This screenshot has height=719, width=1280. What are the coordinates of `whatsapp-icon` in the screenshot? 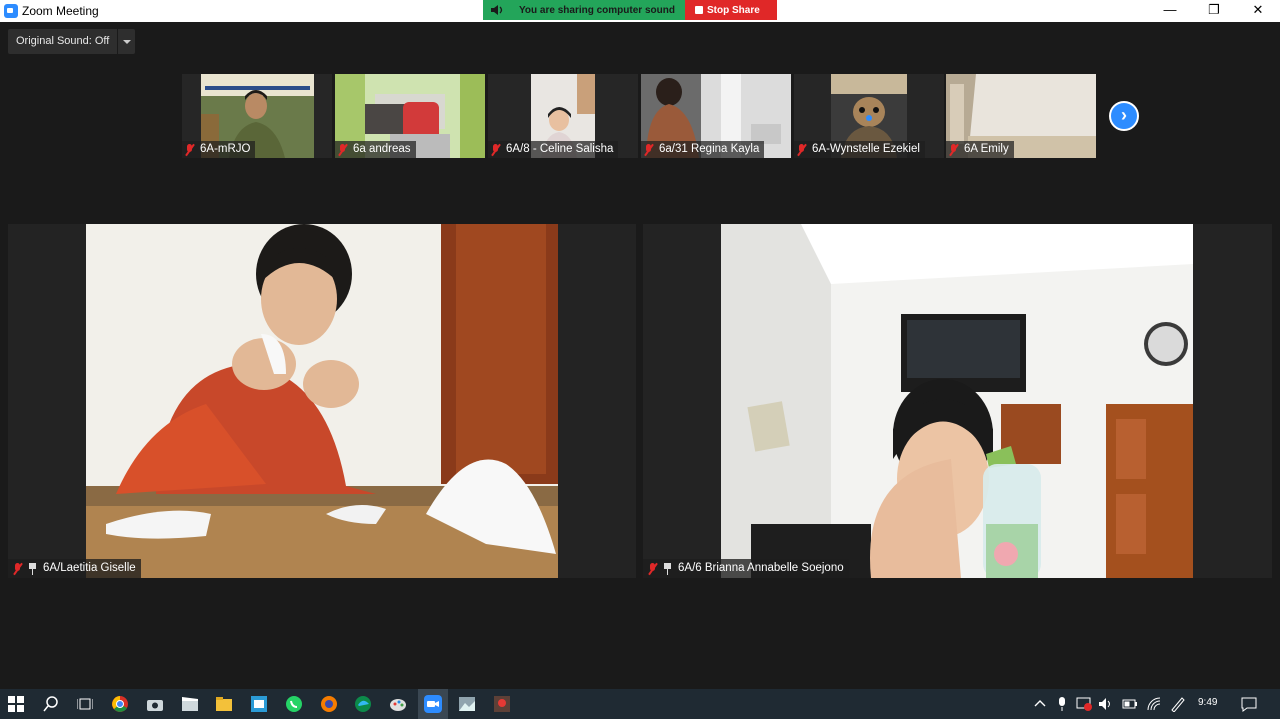 It's located at (294, 704).